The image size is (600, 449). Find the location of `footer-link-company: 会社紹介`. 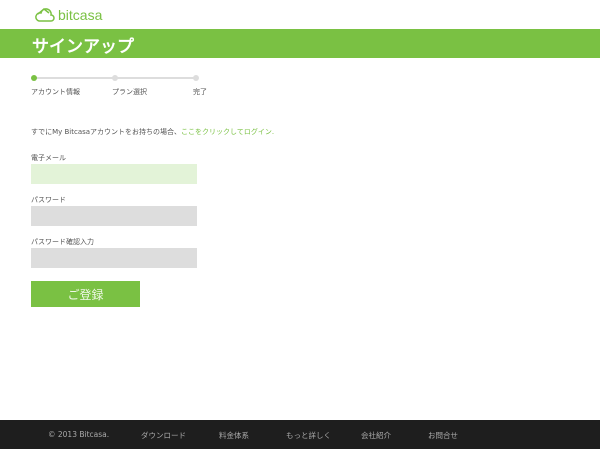

footer-link-company: 会社紹介 is located at coordinates (376, 435).